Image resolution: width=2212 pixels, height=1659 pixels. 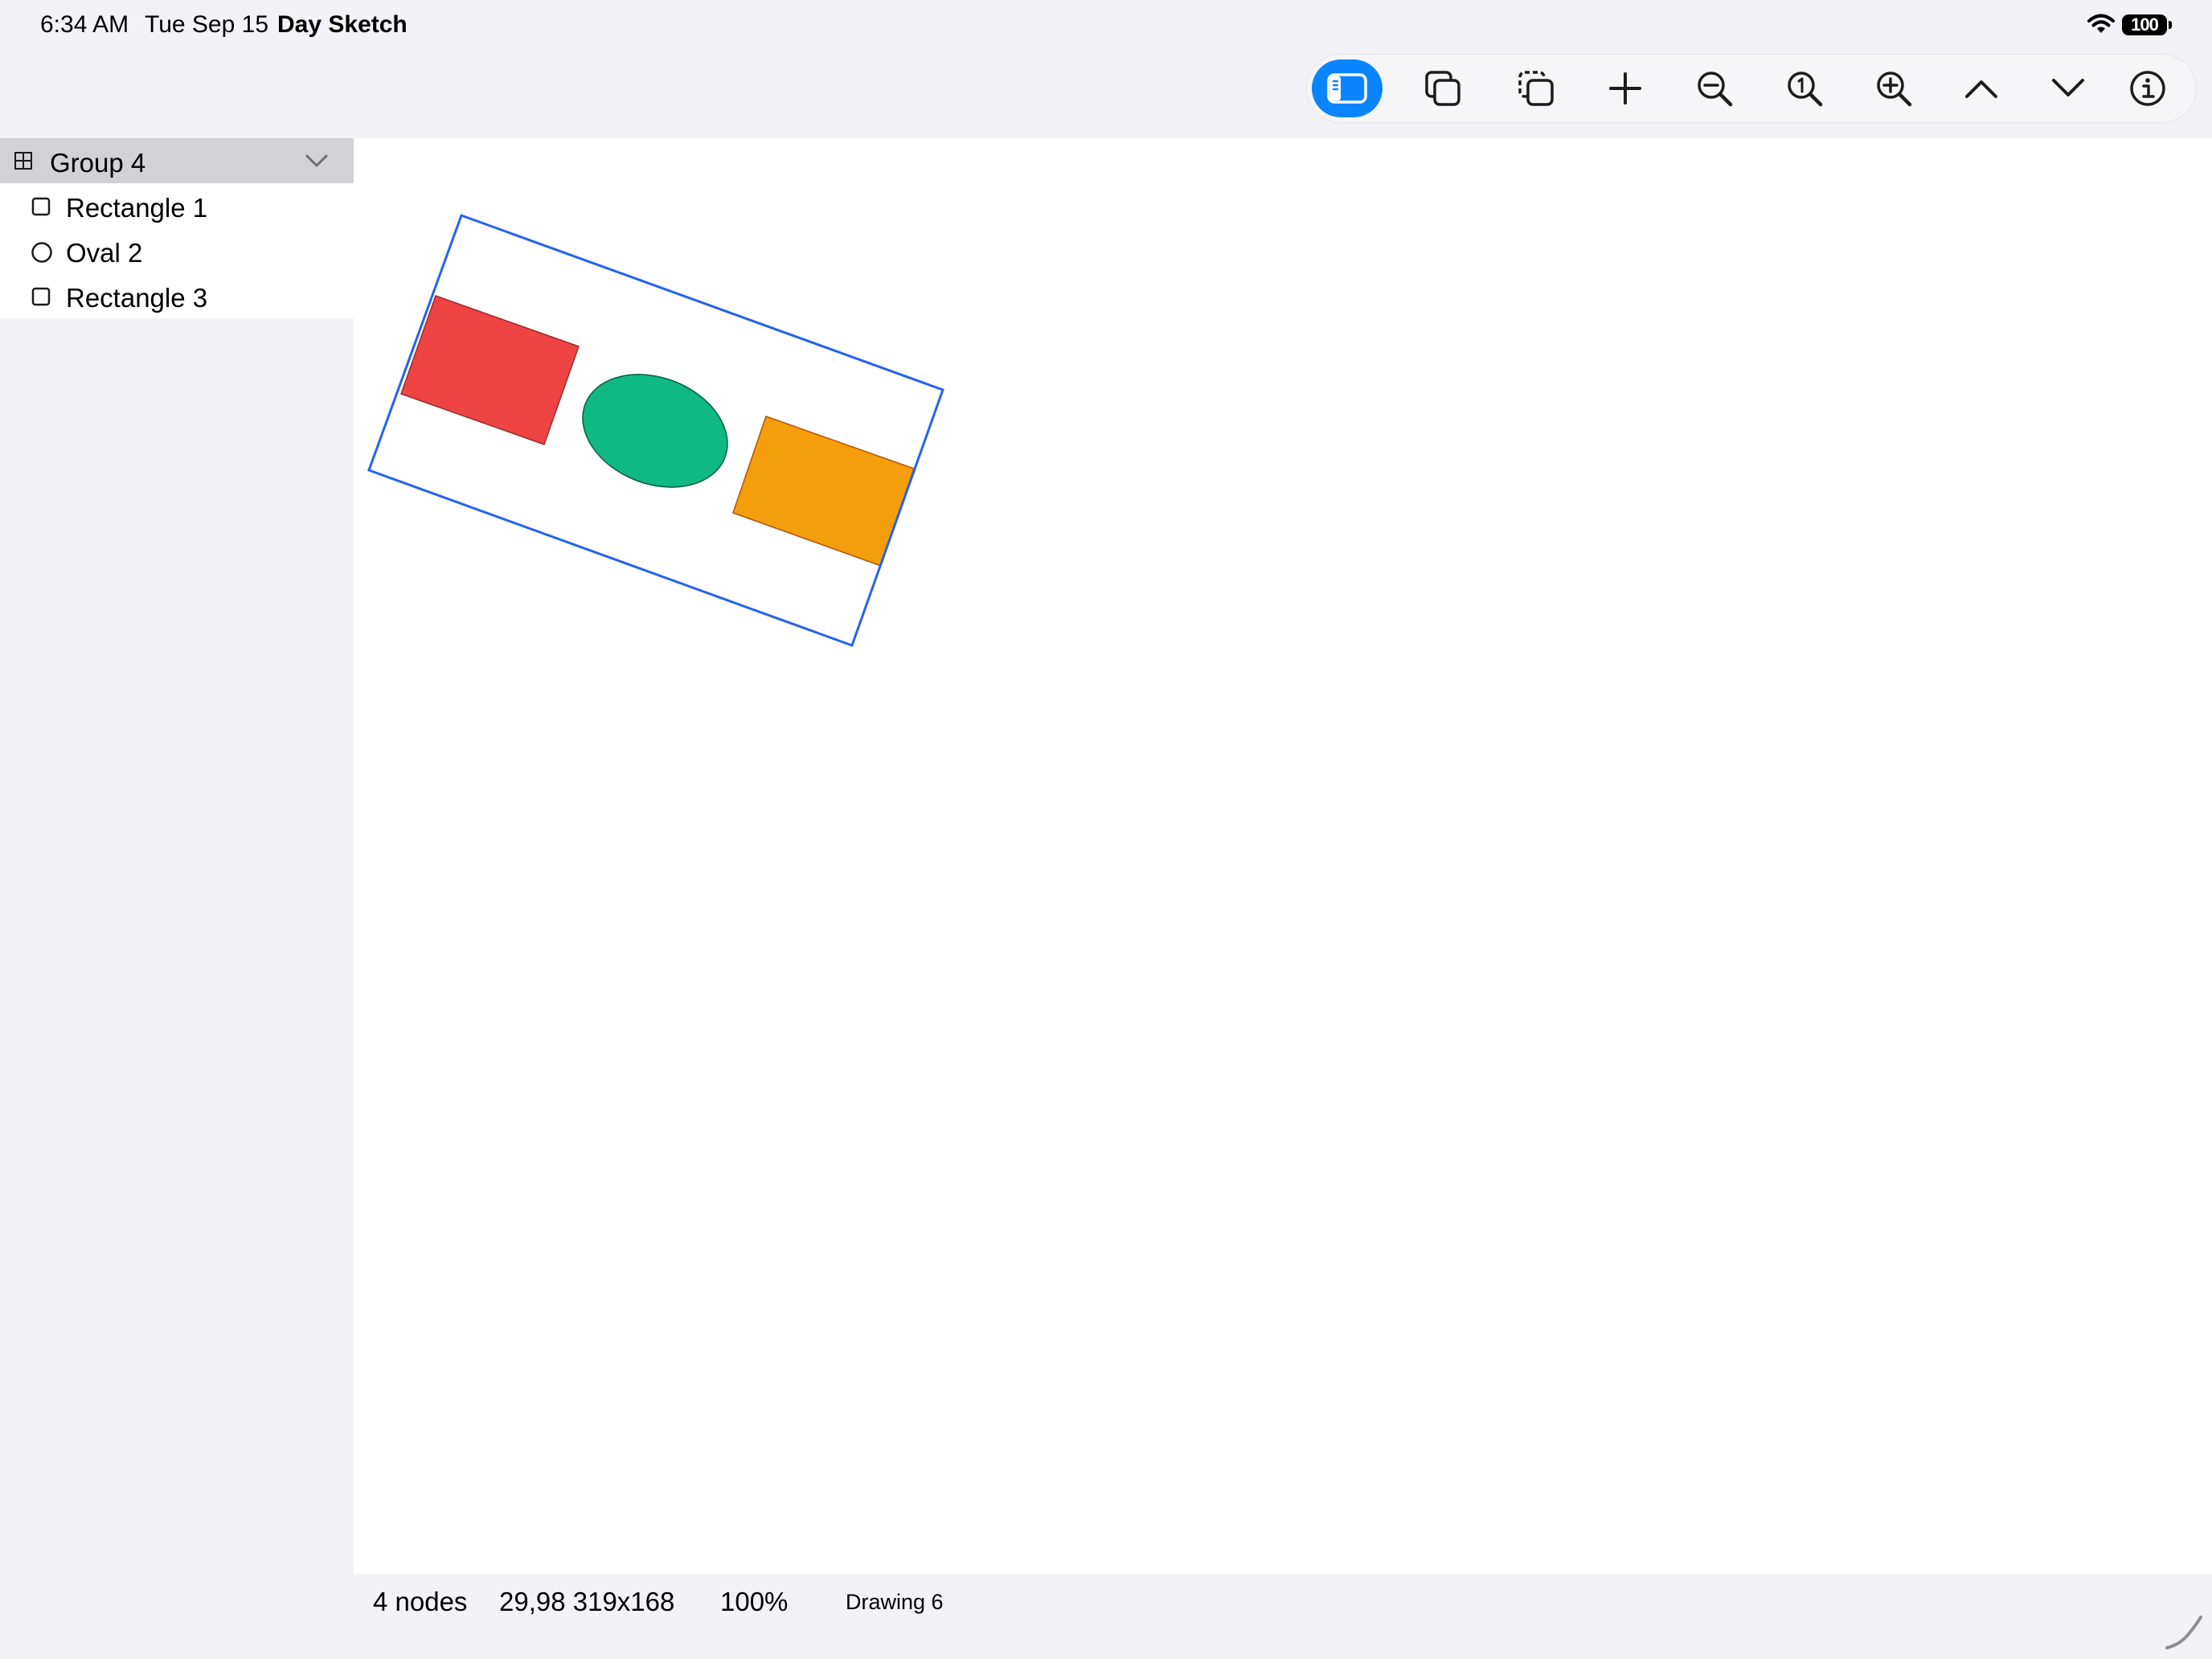 I want to click on selection-frame: 29,98 319x168, so click(x=587, y=1601).